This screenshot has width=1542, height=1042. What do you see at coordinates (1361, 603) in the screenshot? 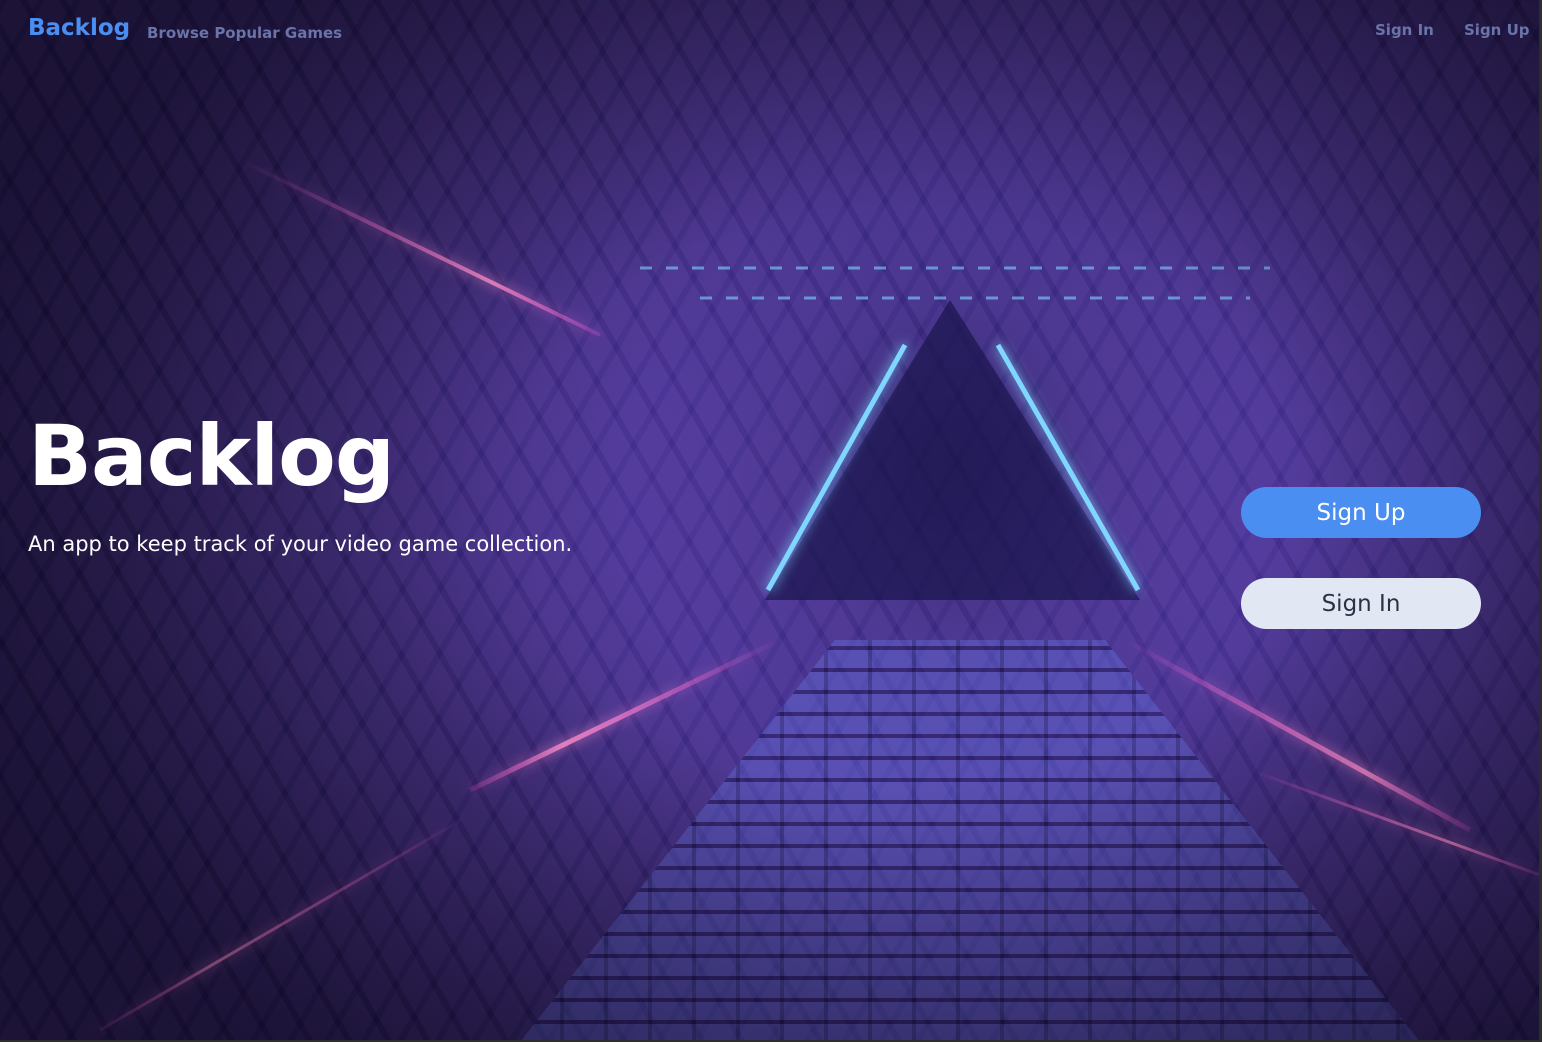
I see `sign-in-button: Sign In` at bounding box center [1361, 603].